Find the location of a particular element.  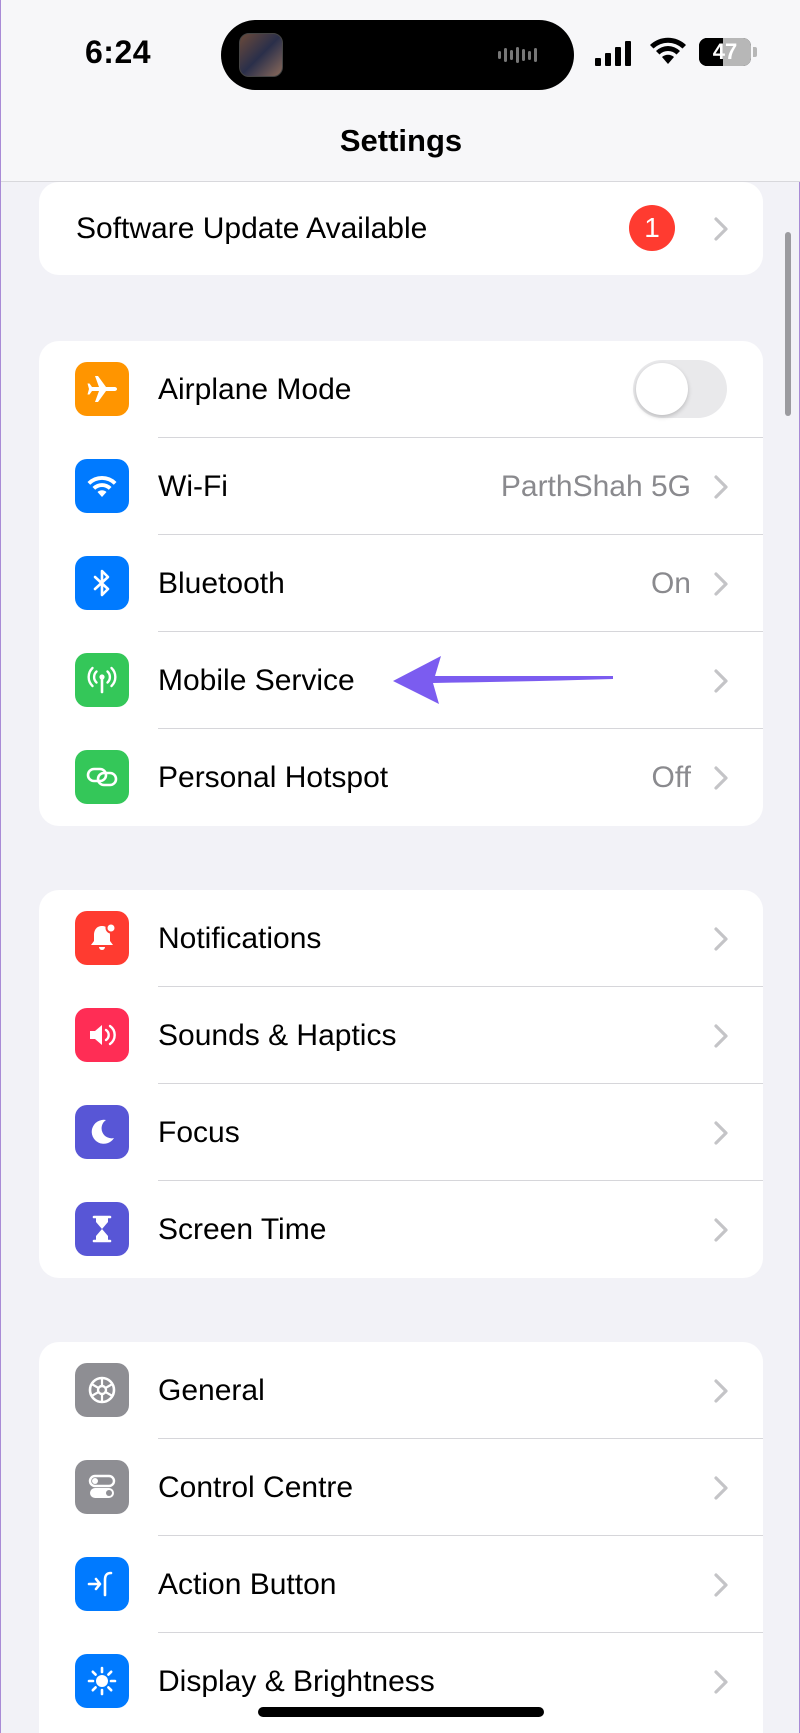

control-centre-row: Control Centre is located at coordinates (401, 1487).